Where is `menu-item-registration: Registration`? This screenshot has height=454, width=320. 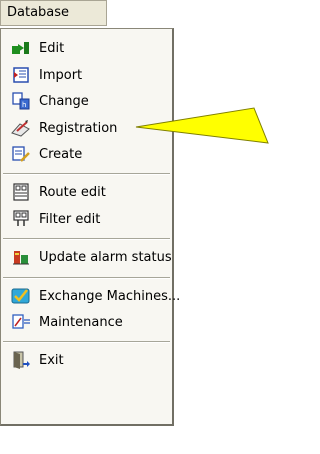 menu-item-registration: Registration is located at coordinates (86, 128).